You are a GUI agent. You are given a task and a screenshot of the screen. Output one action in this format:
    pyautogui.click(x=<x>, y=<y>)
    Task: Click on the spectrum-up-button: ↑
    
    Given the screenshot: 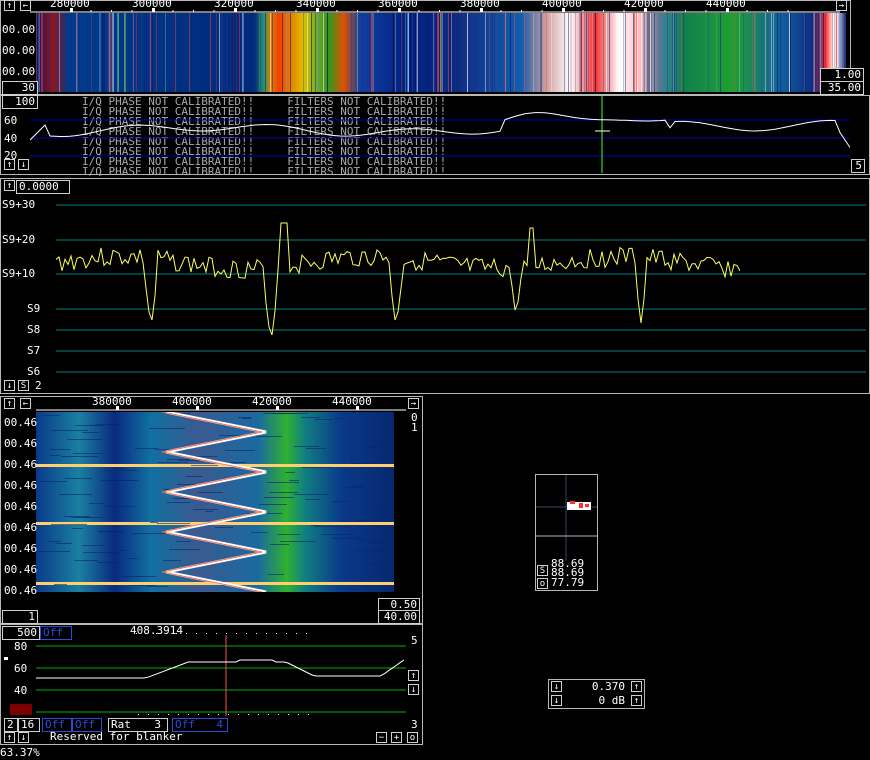 What is the action you would take?
    pyautogui.click(x=9, y=164)
    